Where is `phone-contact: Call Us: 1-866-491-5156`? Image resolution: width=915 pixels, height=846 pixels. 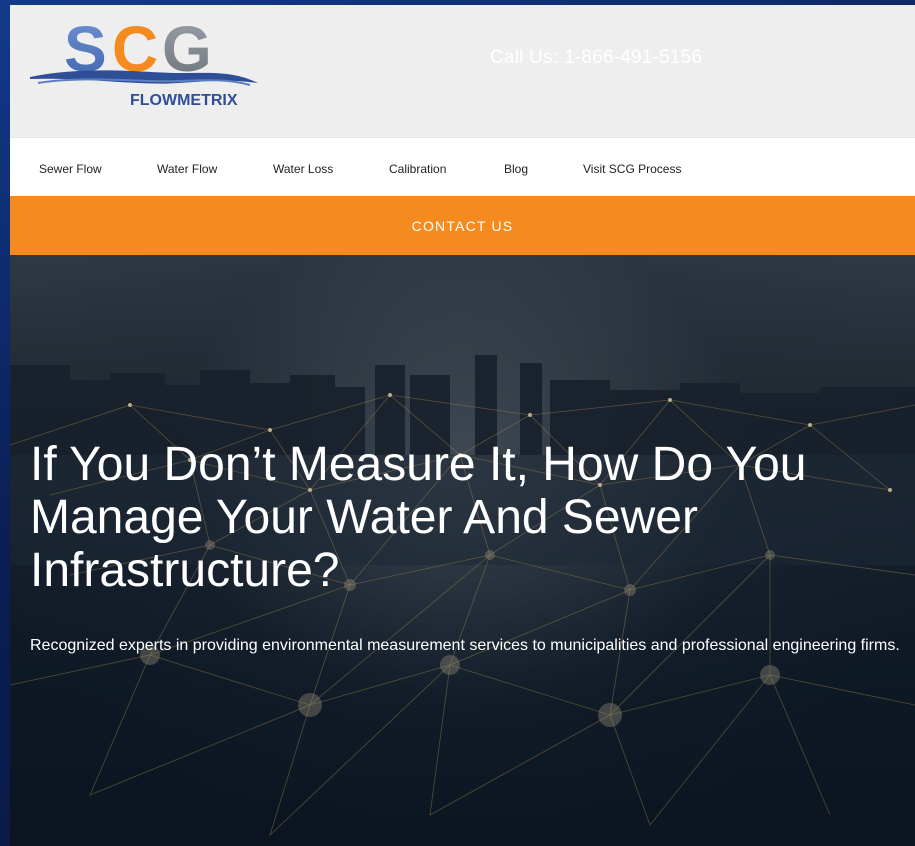
phone-contact: Call Us: 1-866-491-5156 is located at coordinates (596, 58).